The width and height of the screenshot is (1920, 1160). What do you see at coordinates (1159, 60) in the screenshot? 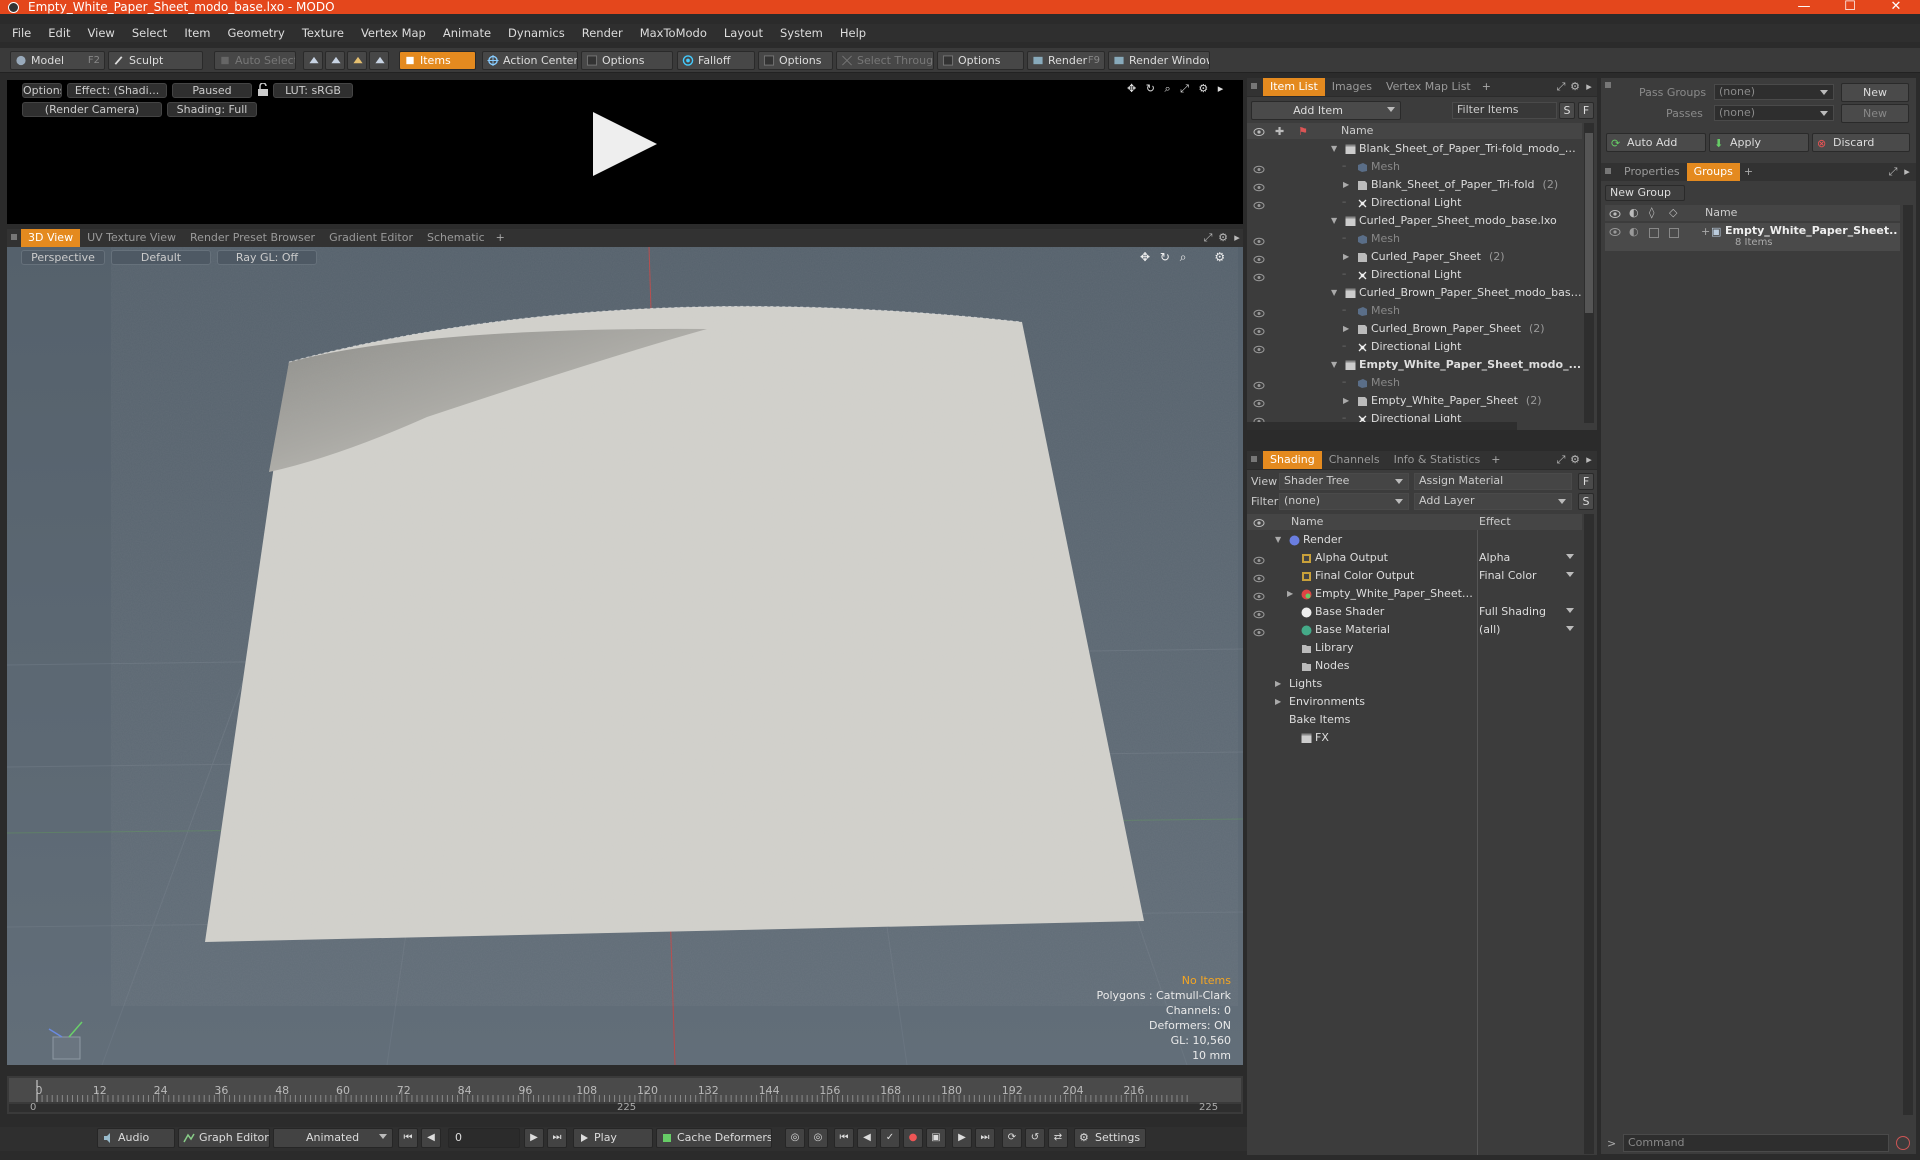
I see `render-window-button: Render Window` at bounding box center [1159, 60].